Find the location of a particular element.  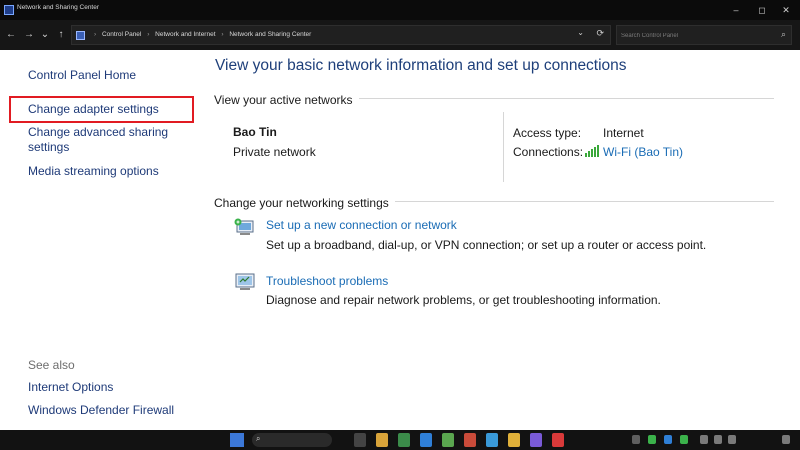

taskbar: ⌕ is located at coordinates (400, 440).